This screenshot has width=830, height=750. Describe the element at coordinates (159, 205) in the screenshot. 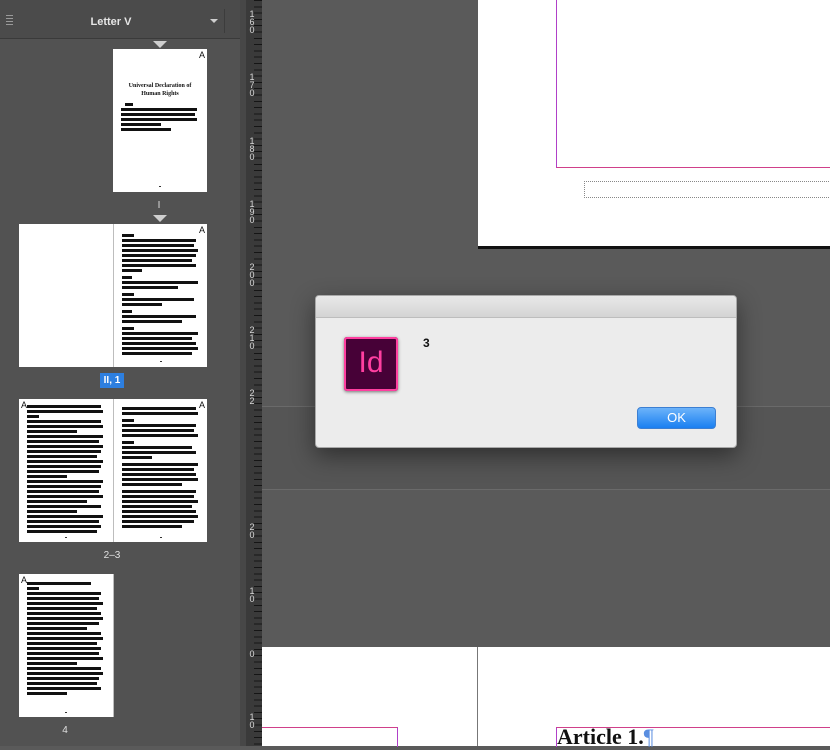

I see `page-label-i: I` at that location.